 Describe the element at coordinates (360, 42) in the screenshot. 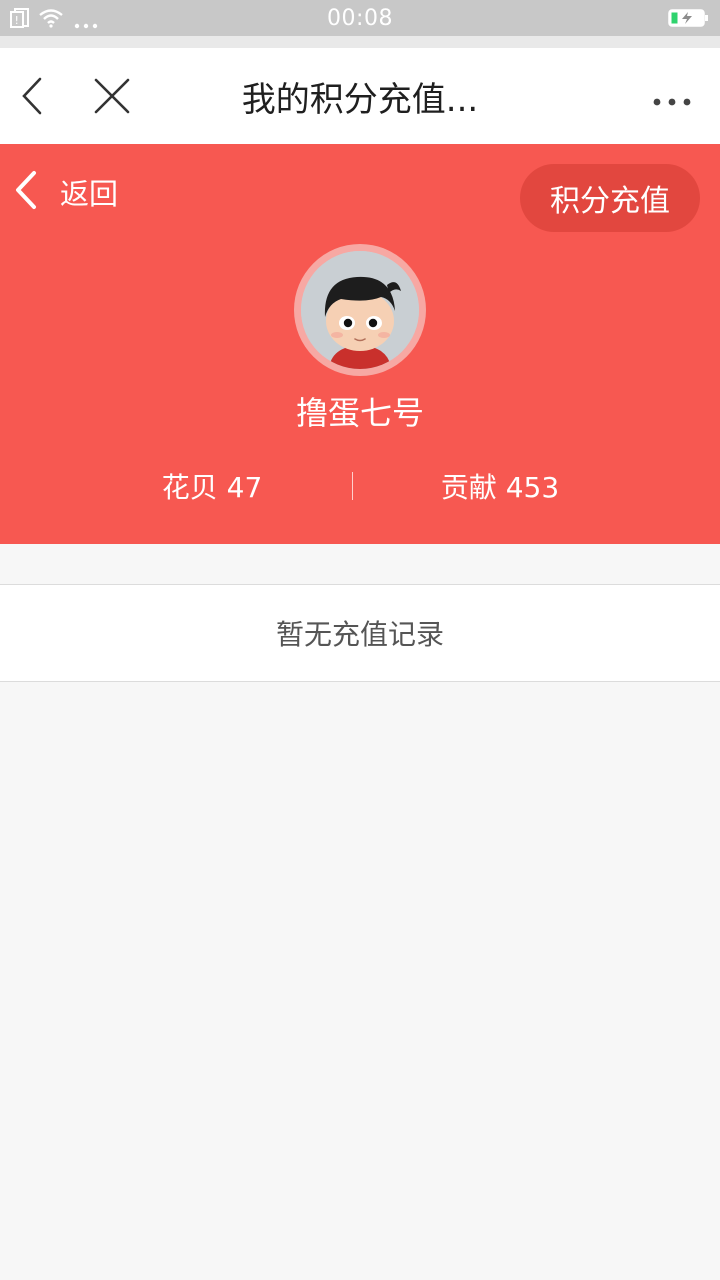

I see `status-gap` at that location.